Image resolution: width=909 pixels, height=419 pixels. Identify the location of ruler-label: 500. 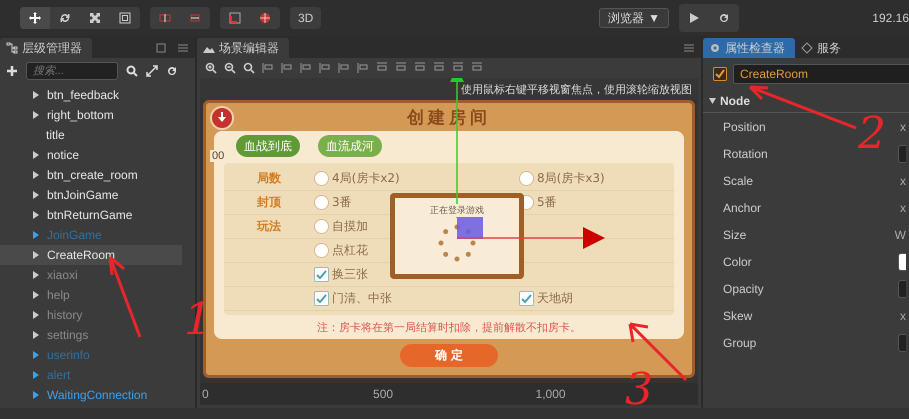
(383, 394).